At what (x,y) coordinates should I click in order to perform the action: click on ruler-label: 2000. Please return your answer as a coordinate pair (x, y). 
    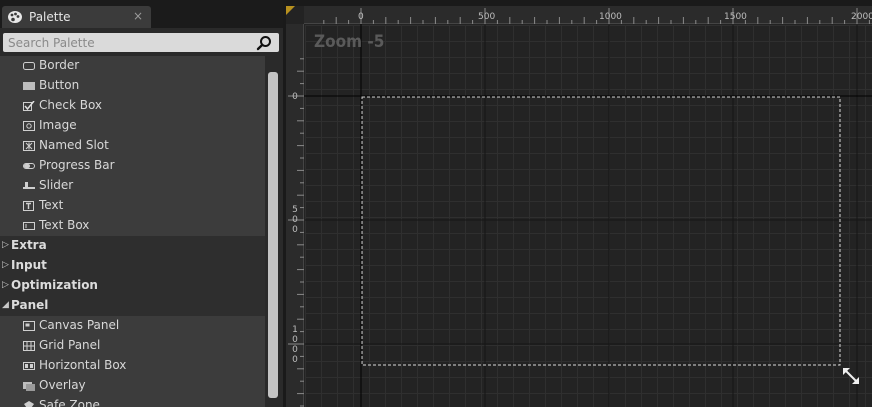
    Looking at the image, I should click on (861, 17).